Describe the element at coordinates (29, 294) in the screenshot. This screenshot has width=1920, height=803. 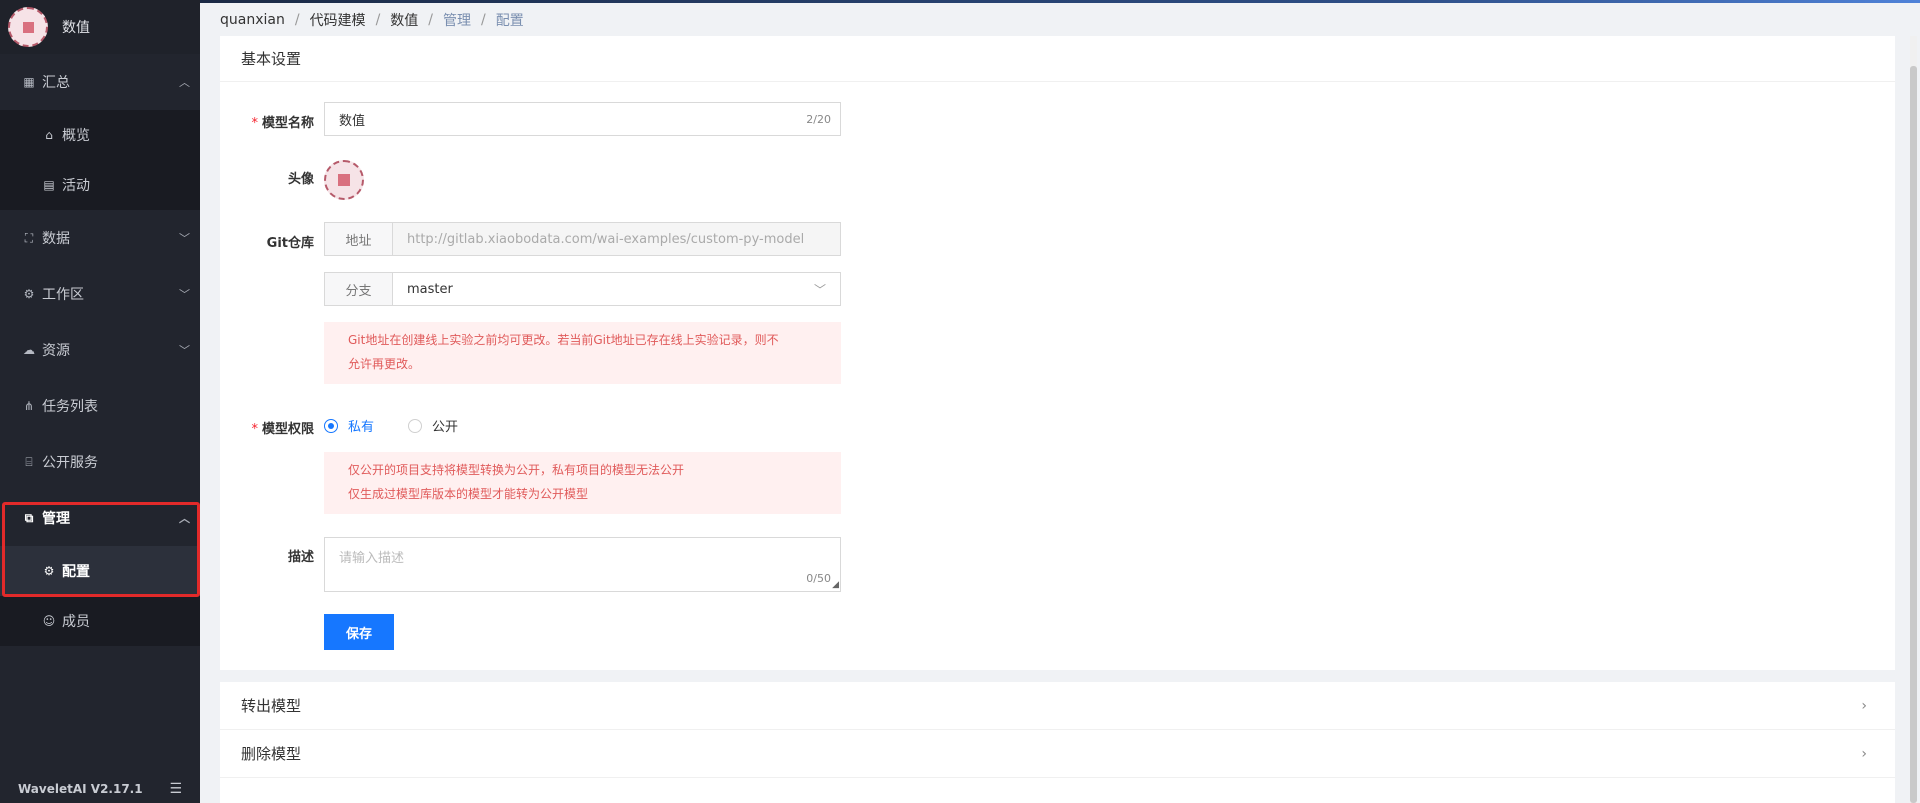
I see `settings-icon: ⚙` at that location.